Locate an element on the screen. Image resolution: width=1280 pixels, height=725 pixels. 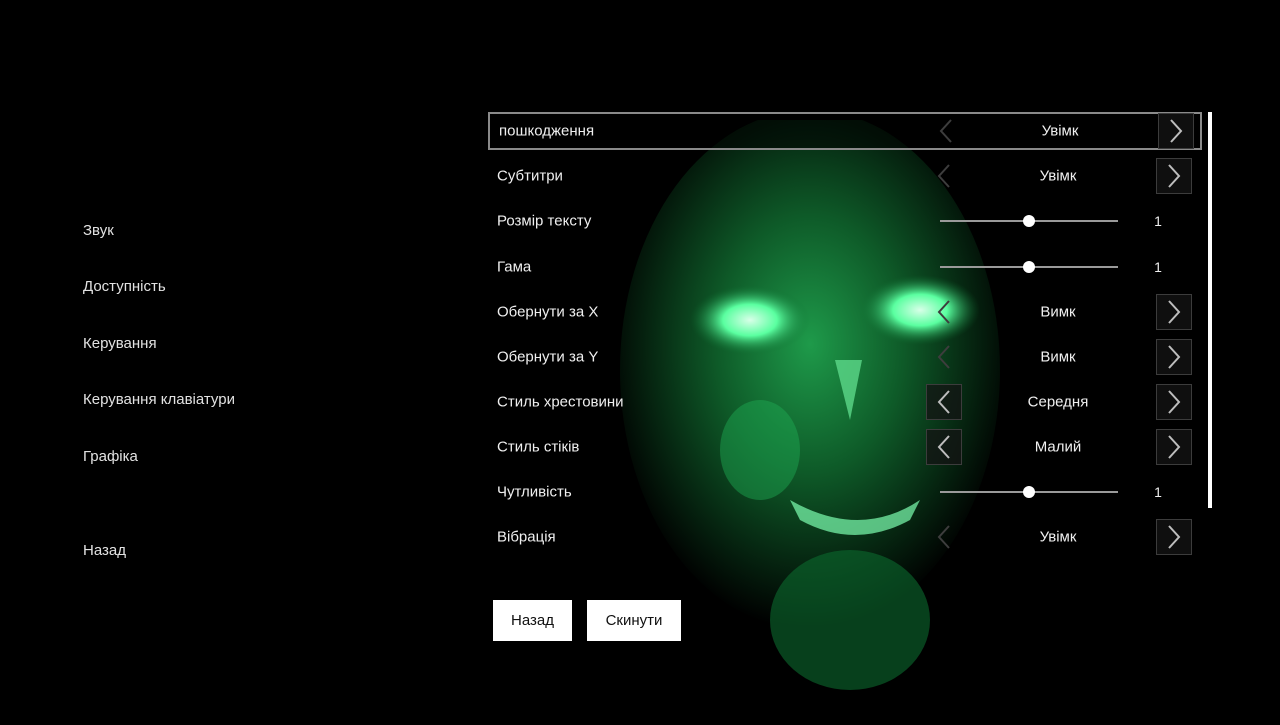
menu-item-accessibility: Доступність is located at coordinates (124, 286).